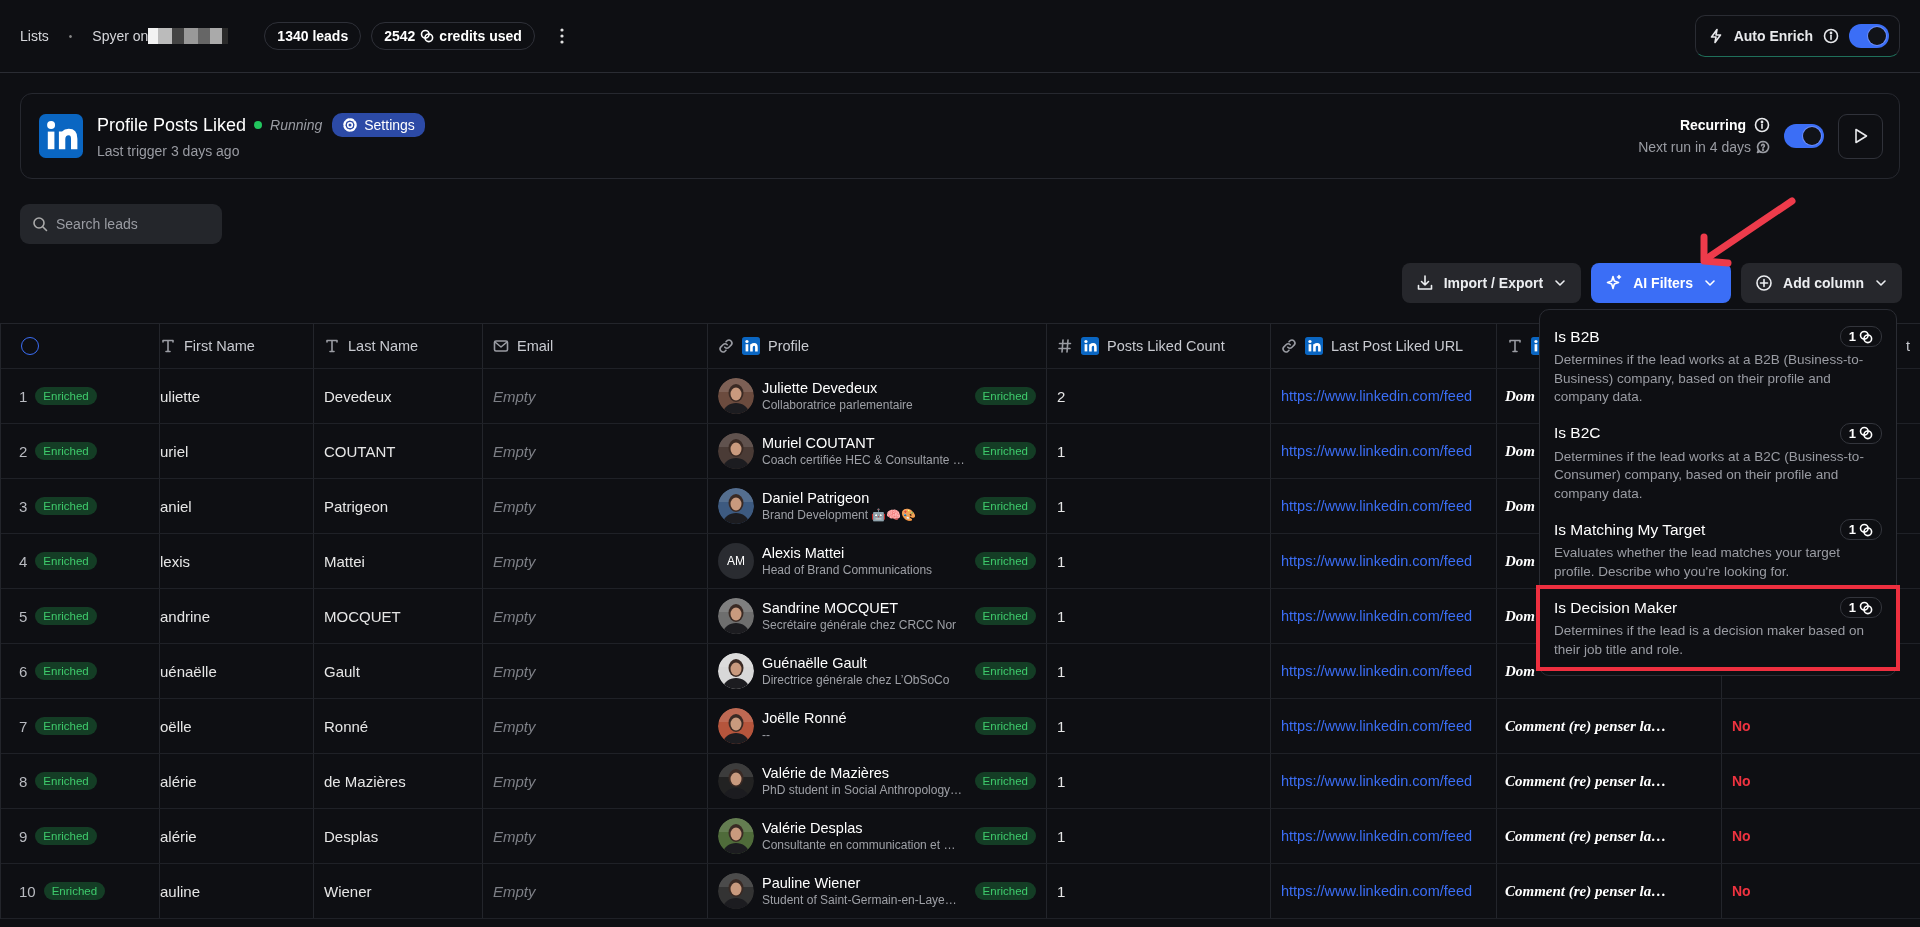 The height and width of the screenshot is (927, 1920). What do you see at coordinates (1709, 475) in the screenshot?
I see `filter-description: Determines if the lead works at a B2C (Business-to-Consumer) company, based on their profile and company data.` at bounding box center [1709, 475].